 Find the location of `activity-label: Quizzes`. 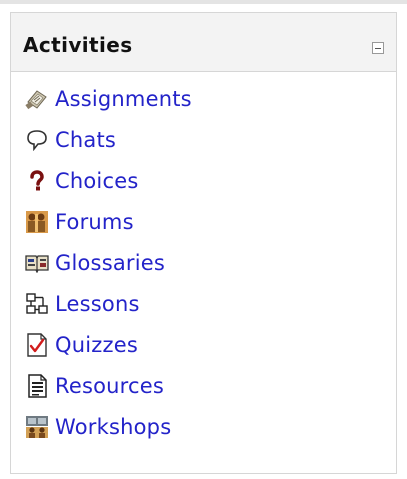

activity-label: Quizzes is located at coordinates (96, 344).